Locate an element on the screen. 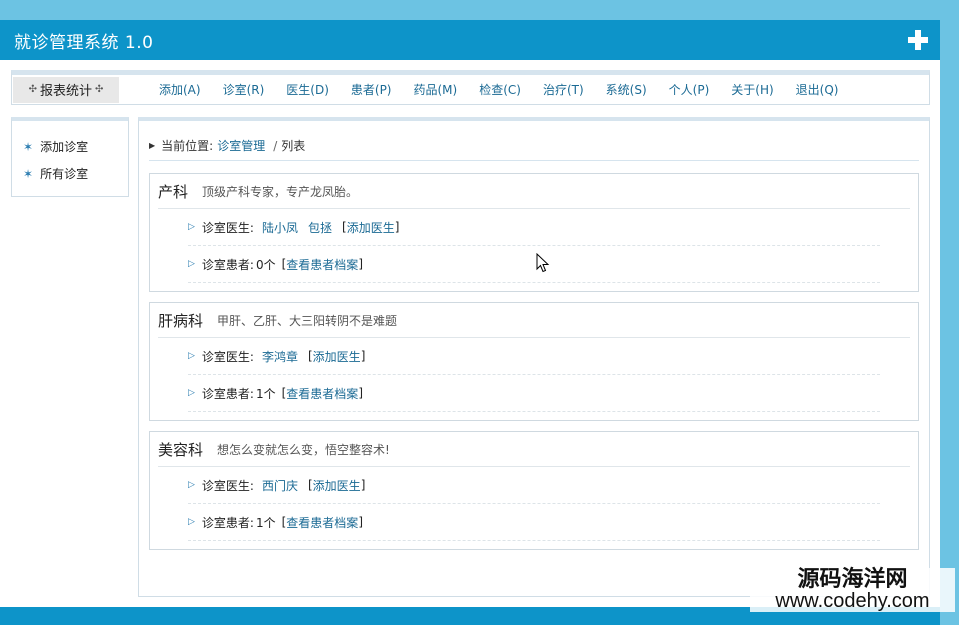  menu-system: 系统(S) is located at coordinates (626, 89).